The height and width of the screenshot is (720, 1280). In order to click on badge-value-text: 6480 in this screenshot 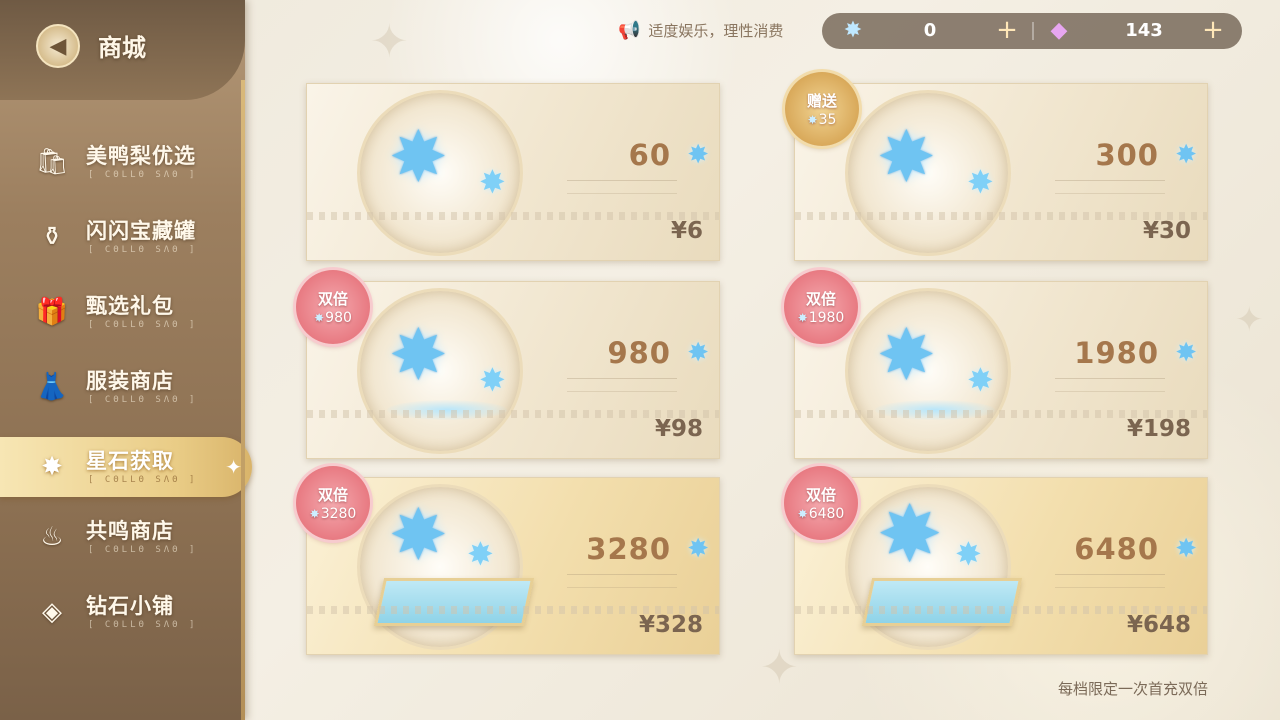, I will do `click(826, 514)`.